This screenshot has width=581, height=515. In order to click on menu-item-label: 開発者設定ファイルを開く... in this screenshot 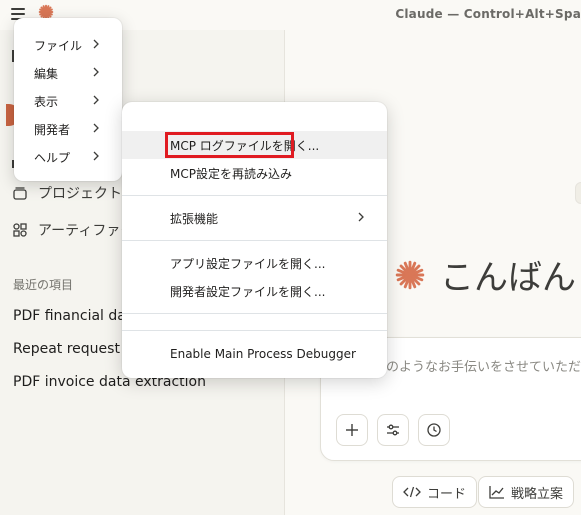, I will do `click(248, 291)`.